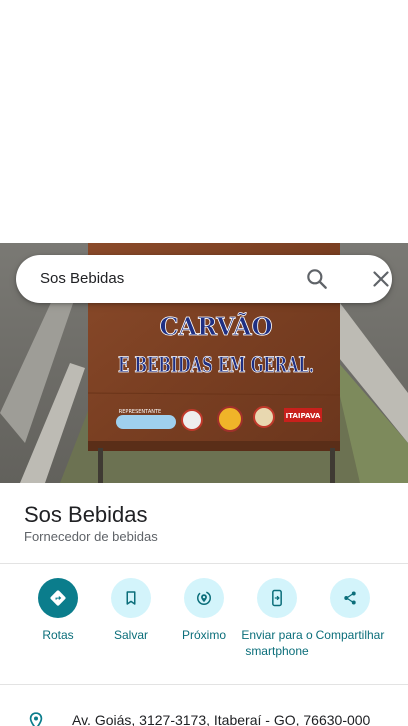  I want to click on save-label: Salvar, so click(130, 635).